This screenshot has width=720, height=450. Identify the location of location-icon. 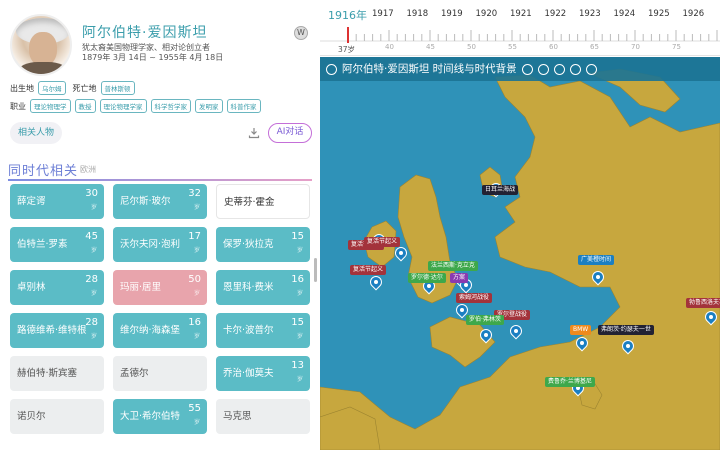
(559, 69).